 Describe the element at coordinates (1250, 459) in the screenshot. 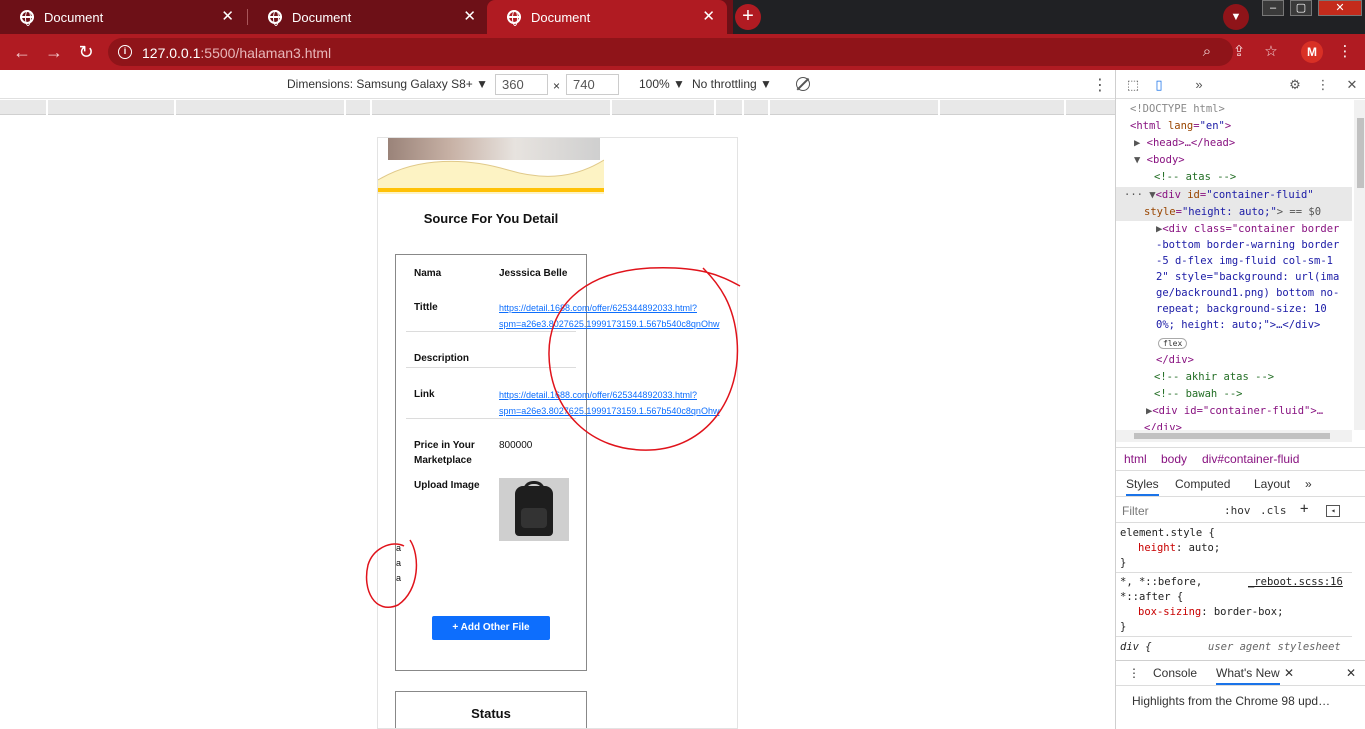

I see `breadcrumb-div: div#container-fluid` at that location.